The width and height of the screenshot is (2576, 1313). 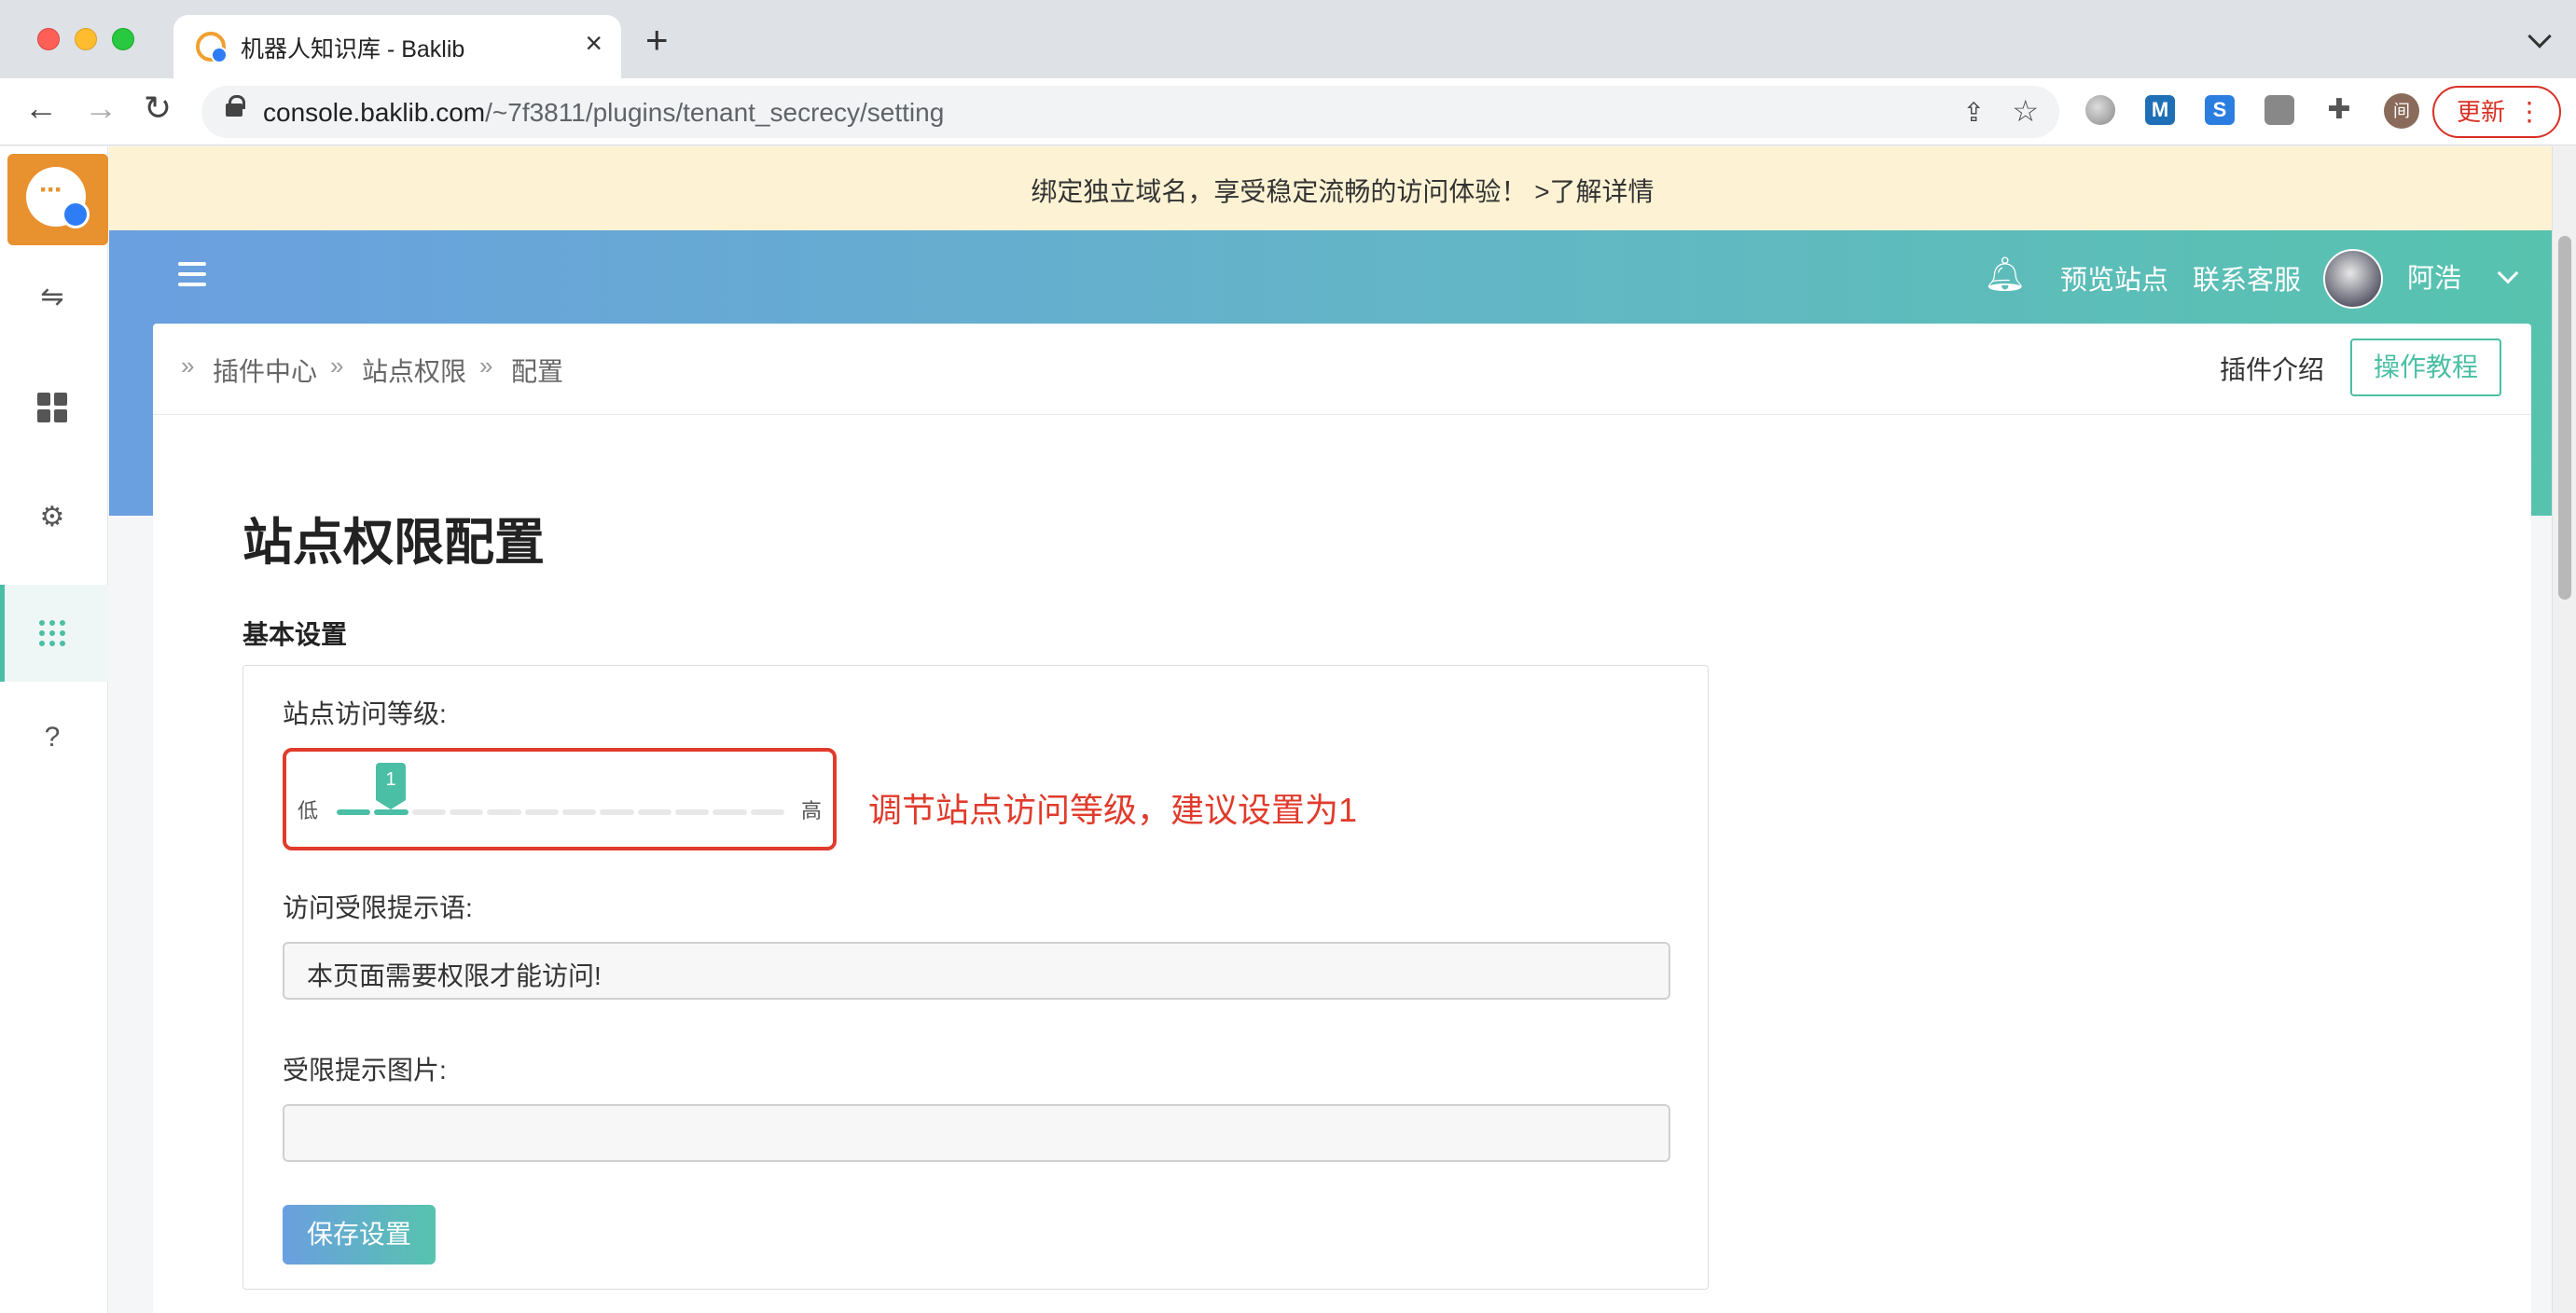 I want to click on sidebar: ⇋ ⚙ ?, so click(x=54, y=729).